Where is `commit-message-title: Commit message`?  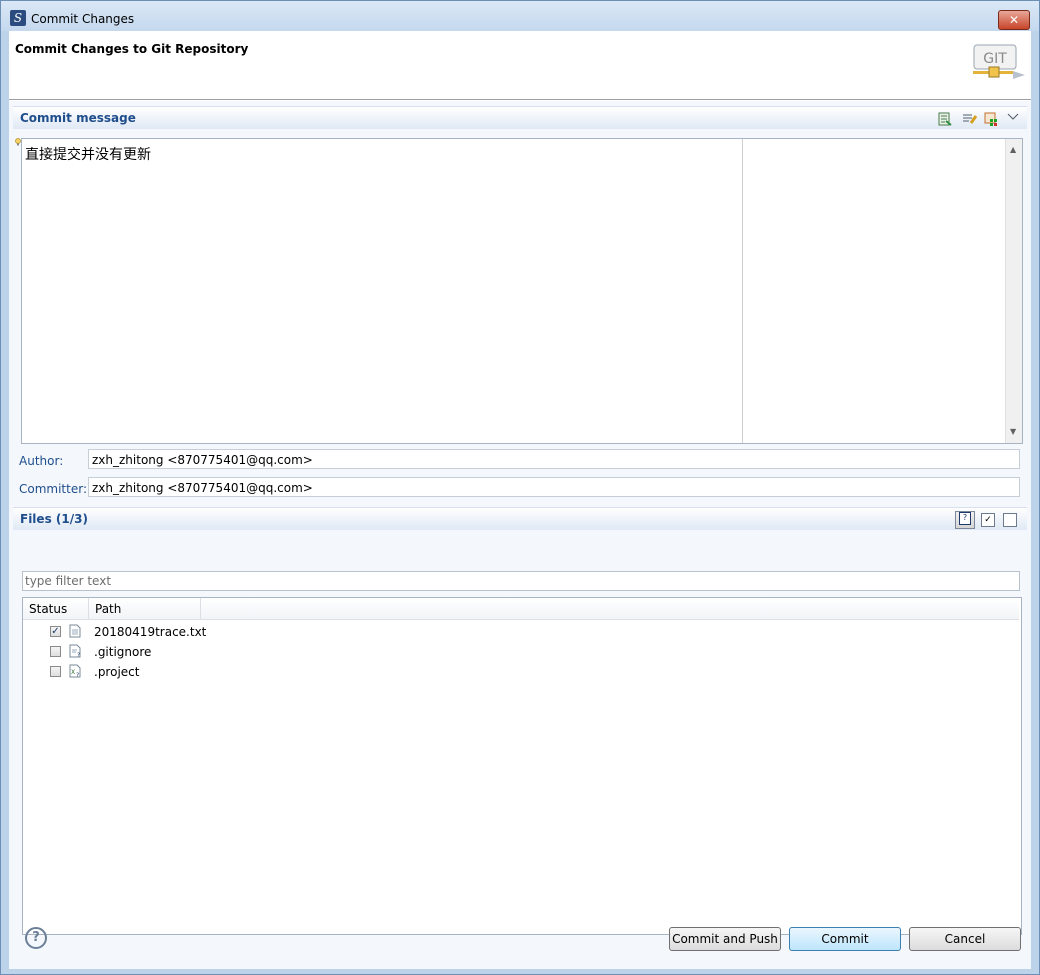
commit-message-title: Commit message is located at coordinates (78, 118).